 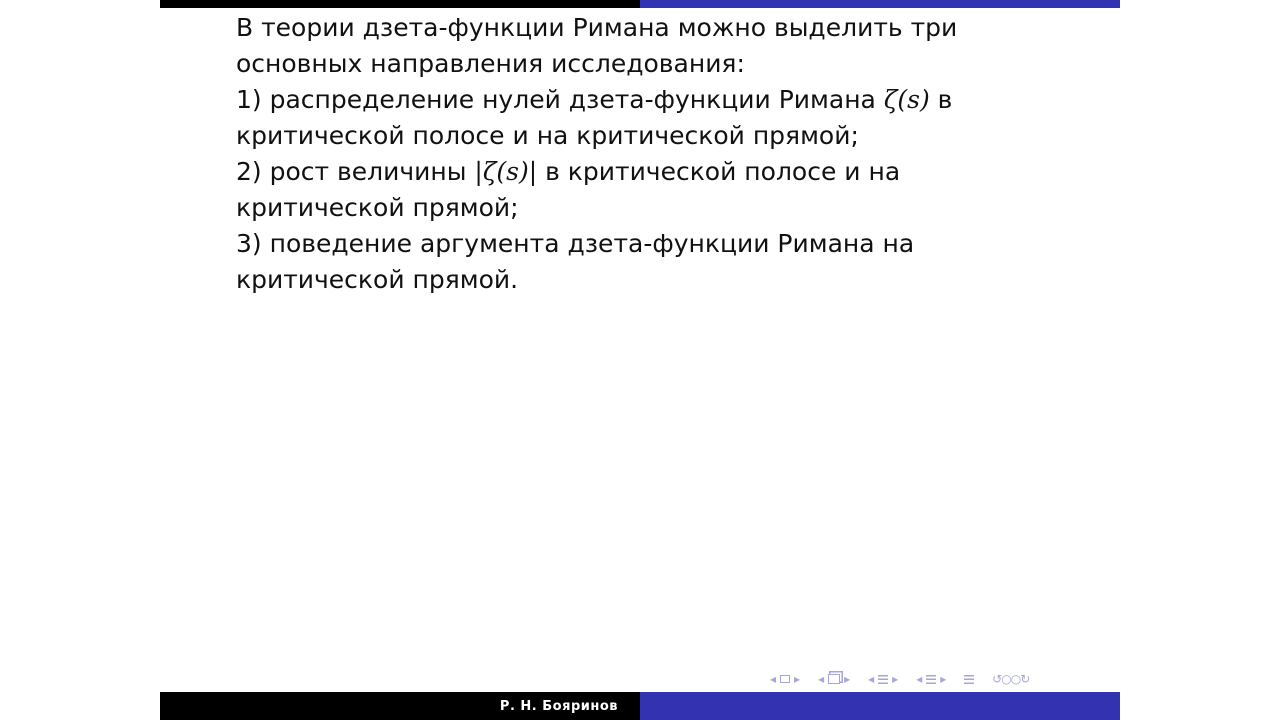 I want to click on nav-search-group: ↺○○↻, so click(x=1010, y=679).